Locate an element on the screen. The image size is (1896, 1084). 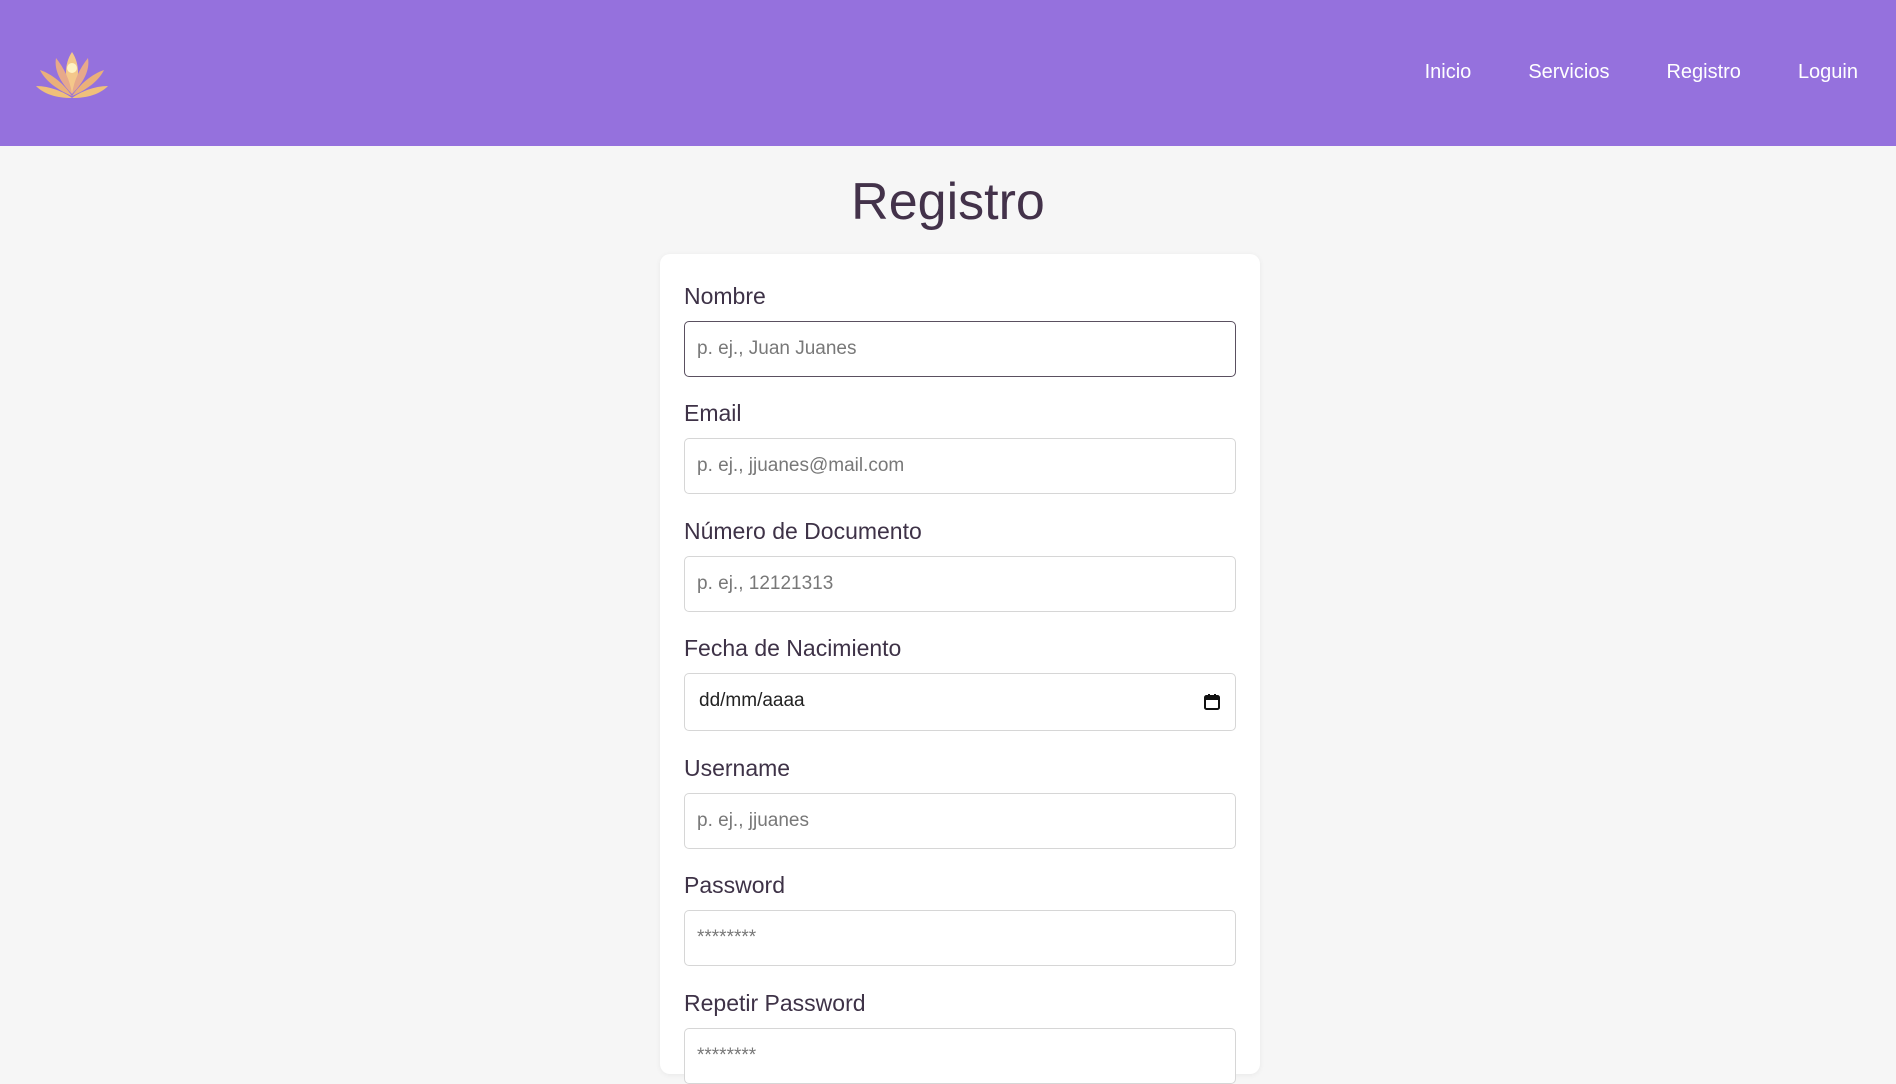
nav-item-loguin: Loguin is located at coordinates (1828, 72).